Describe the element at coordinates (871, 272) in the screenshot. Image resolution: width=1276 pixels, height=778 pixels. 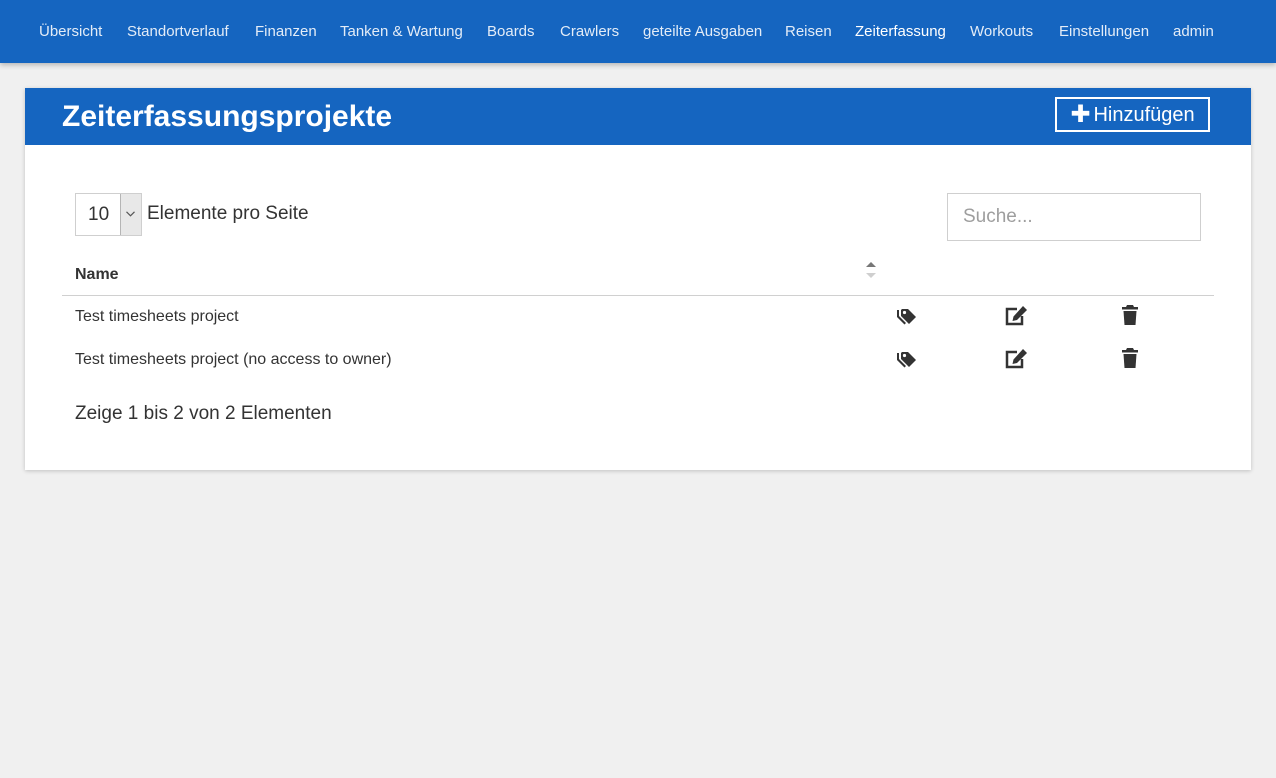
I see `sort-icon` at that location.